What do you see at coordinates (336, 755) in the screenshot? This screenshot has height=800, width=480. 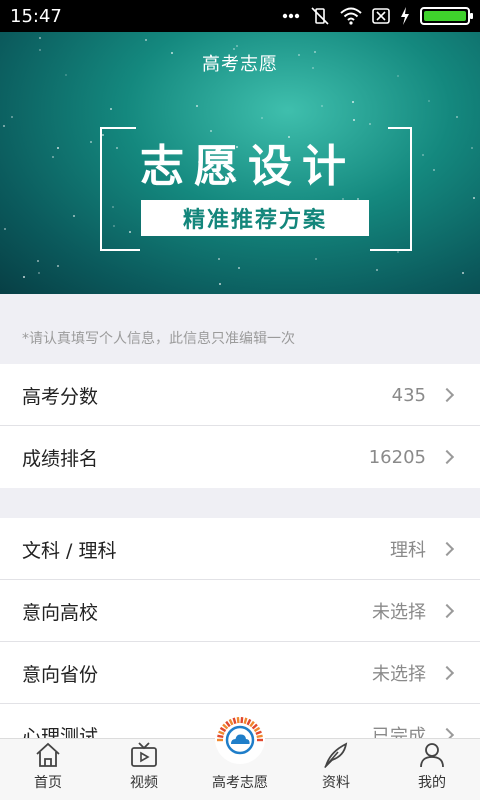 I see `feather-icon` at bounding box center [336, 755].